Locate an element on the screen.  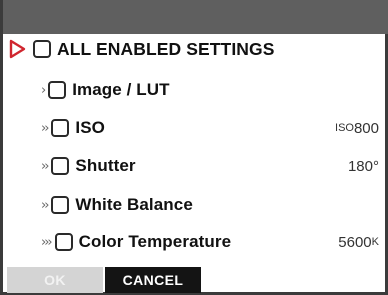
dialog-button-bar: OK CANCEL is located at coordinates (195, 281).